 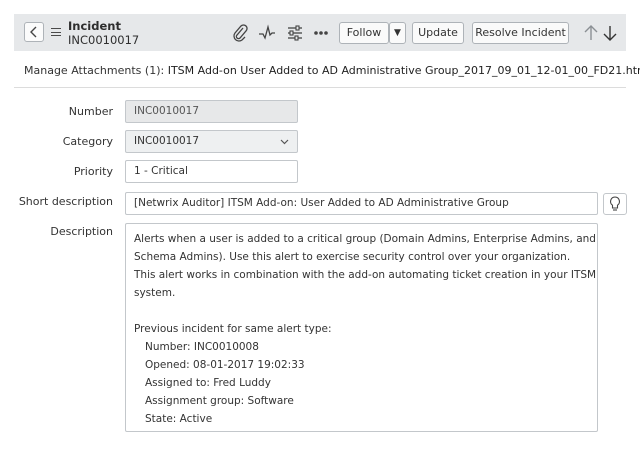 What do you see at coordinates (438, 33) in the screenshot?
I see `update-button: Update` at bounding box center [438, 33].